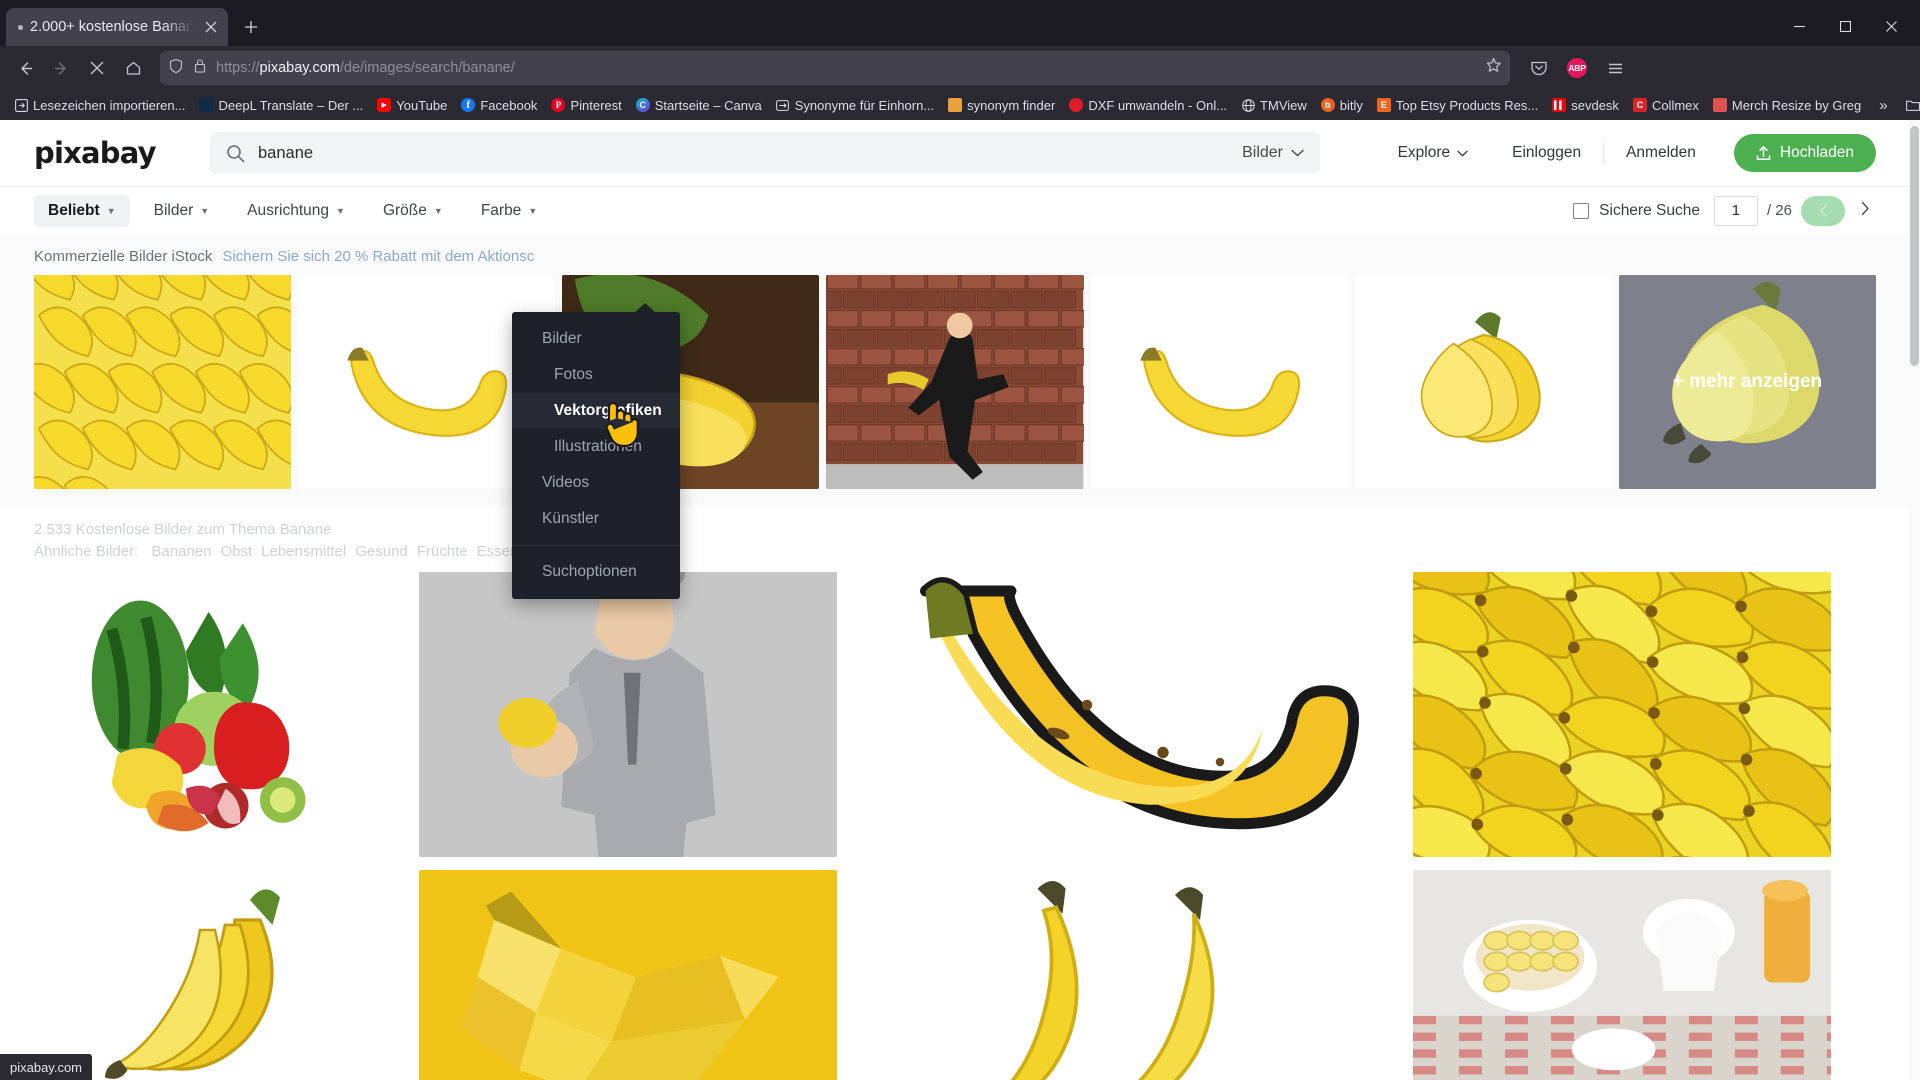 The image size is (1920, 1080). What do you see at coordinates (1125, 975) in the screenshot?
I see `two-bananas-illustration` at bounding box center [1125, 975].